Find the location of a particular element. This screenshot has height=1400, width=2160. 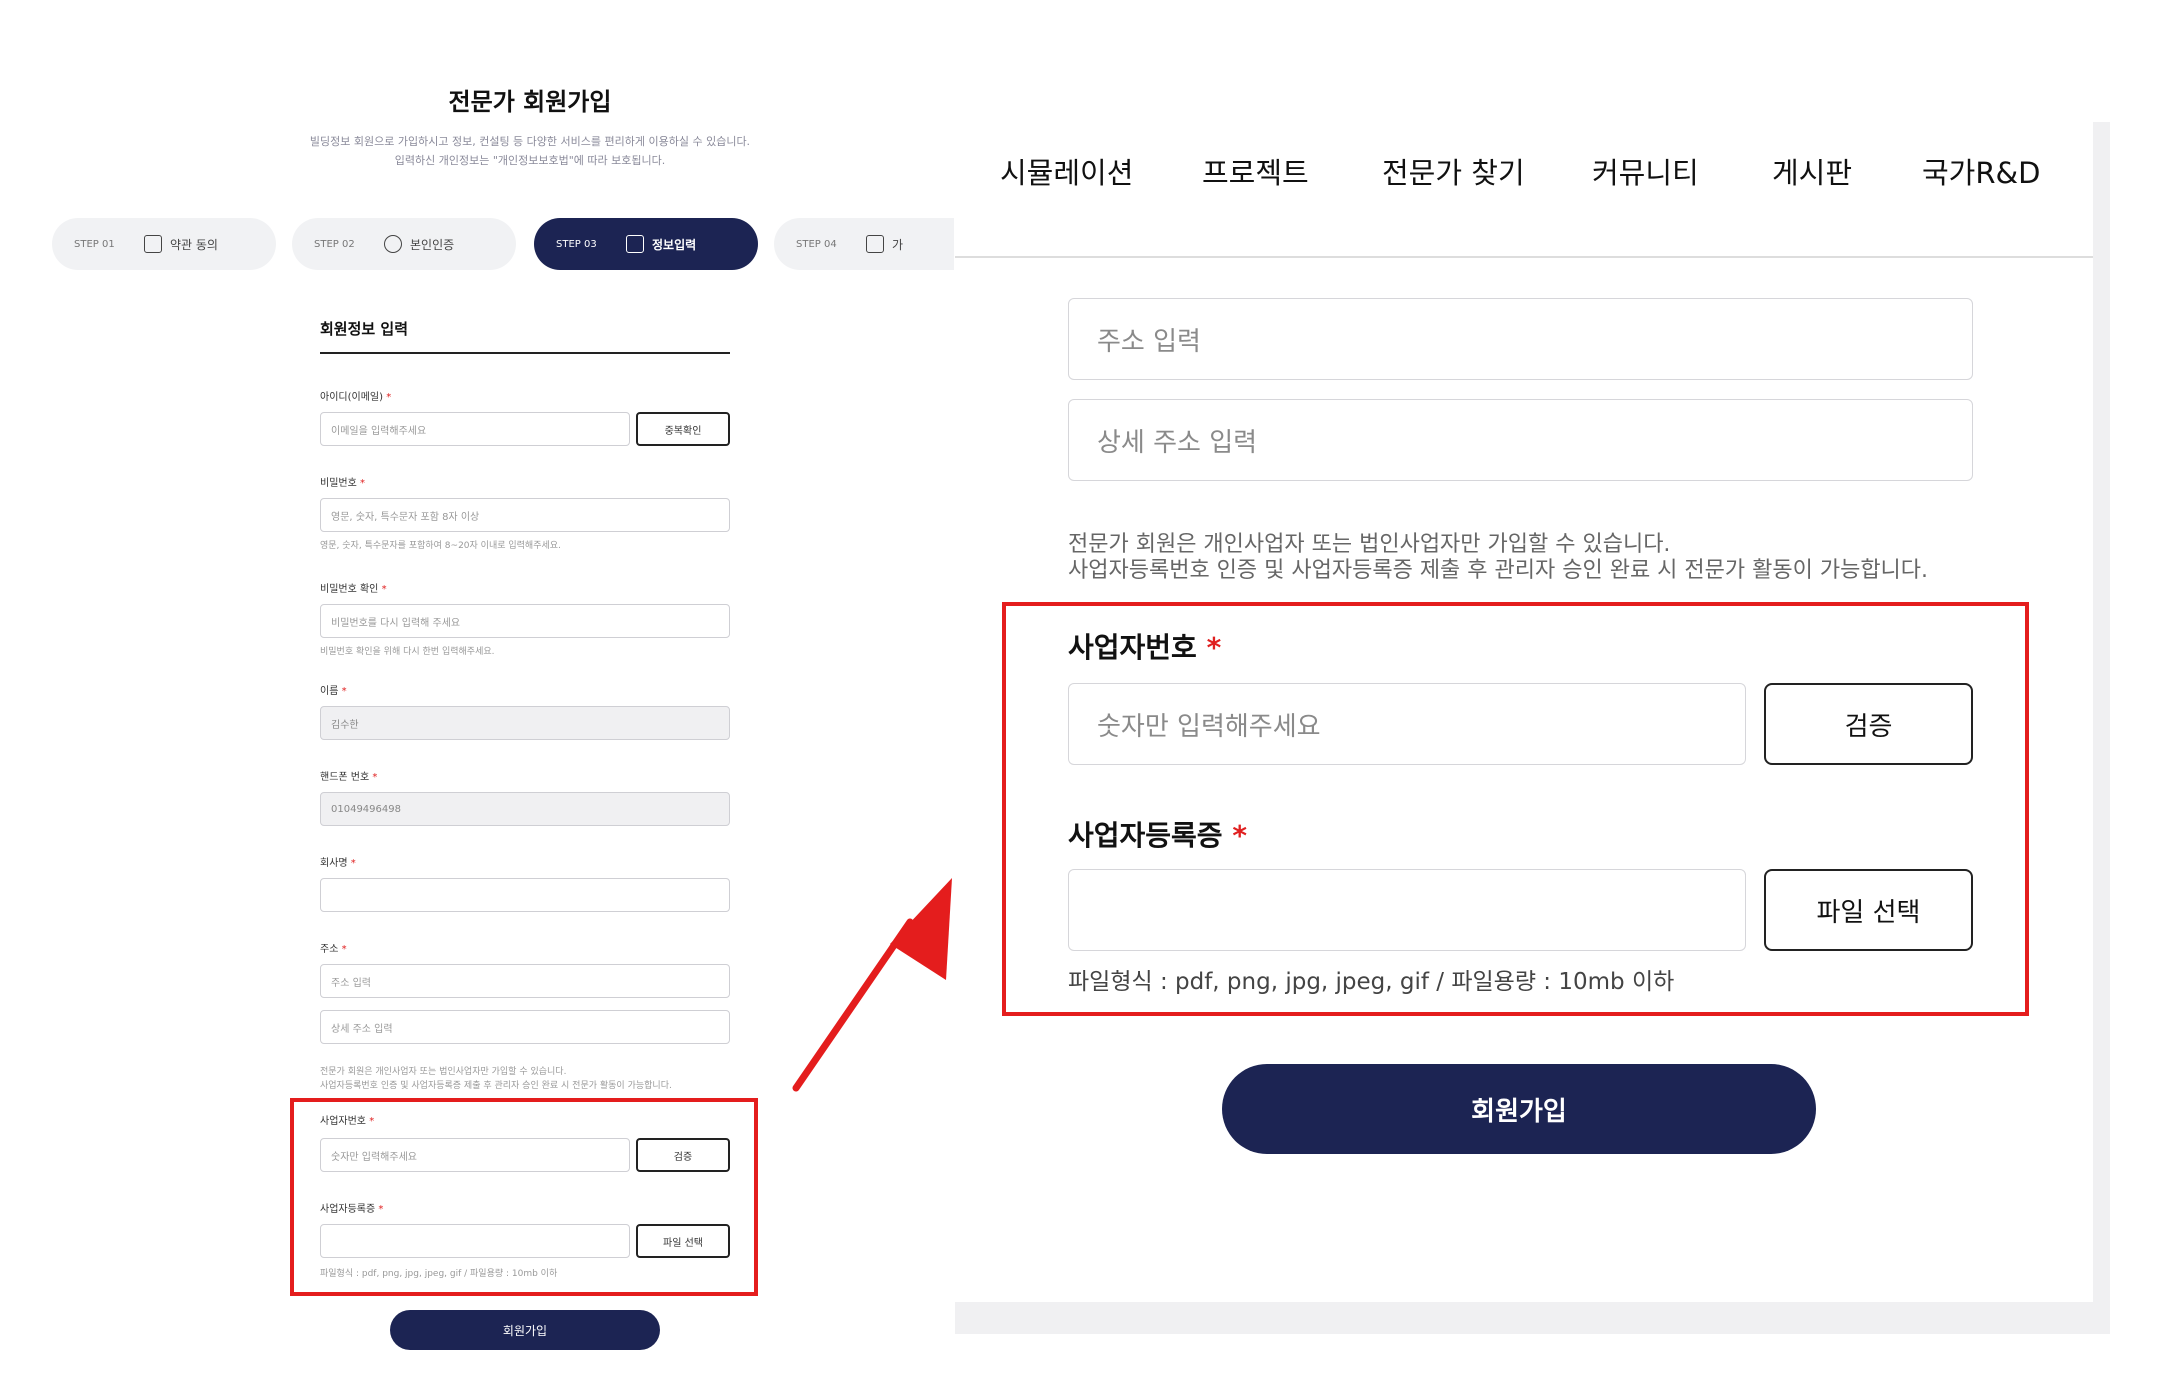

nav-board: 게시판 is located at coordinates (1812, 171).